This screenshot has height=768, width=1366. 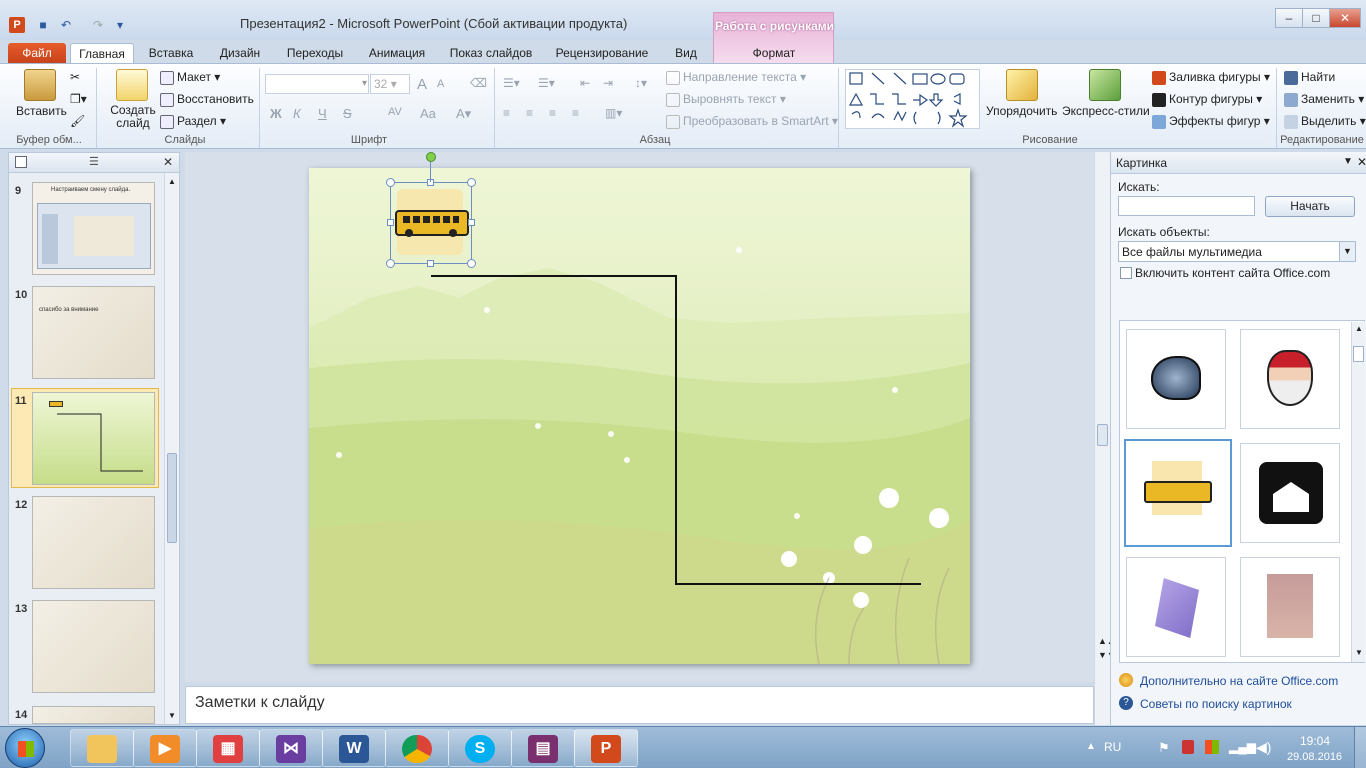 What do you see at coordinates (1237, 251) in the screenshot?
I see `media-type-dropdown: Все файлы мультимедиа ▼` at bounding box center [1237, 251].